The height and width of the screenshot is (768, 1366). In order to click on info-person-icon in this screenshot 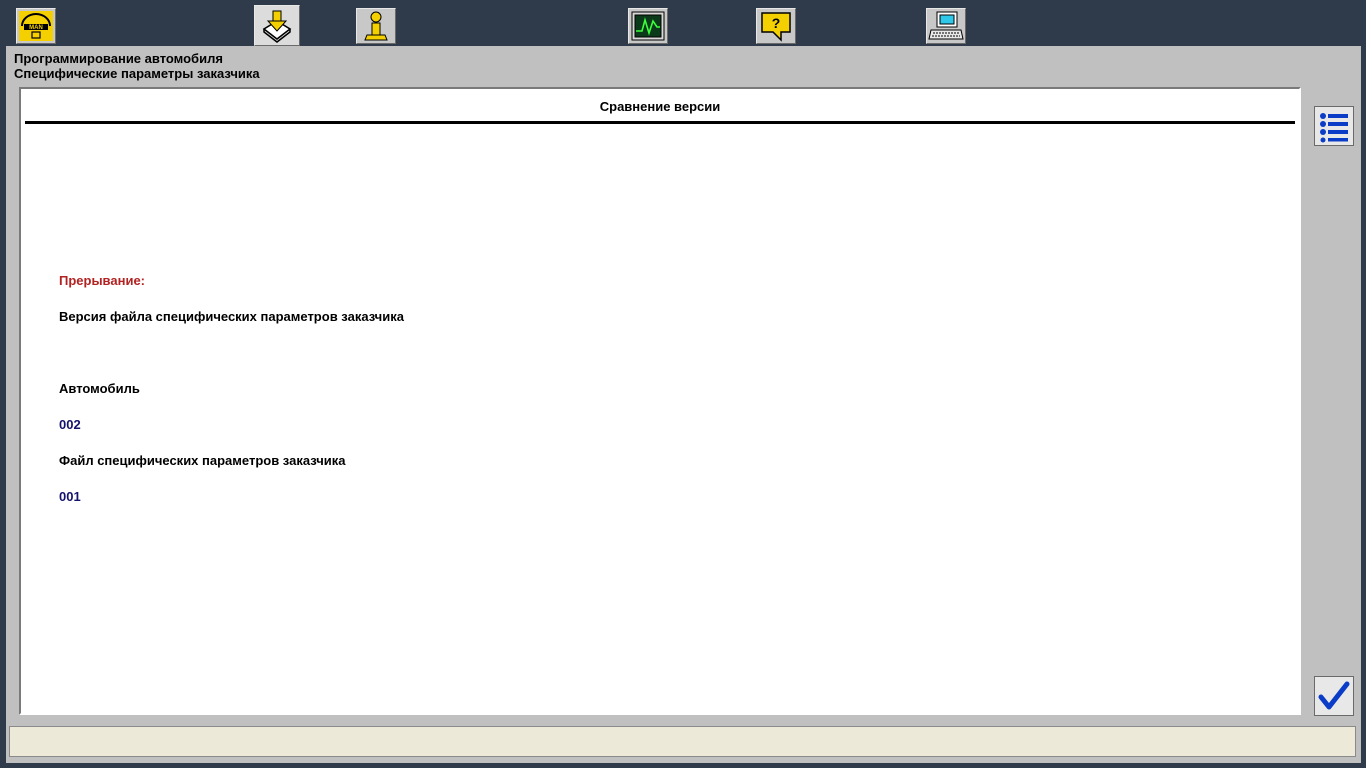, I will do `click(376, 26)`.